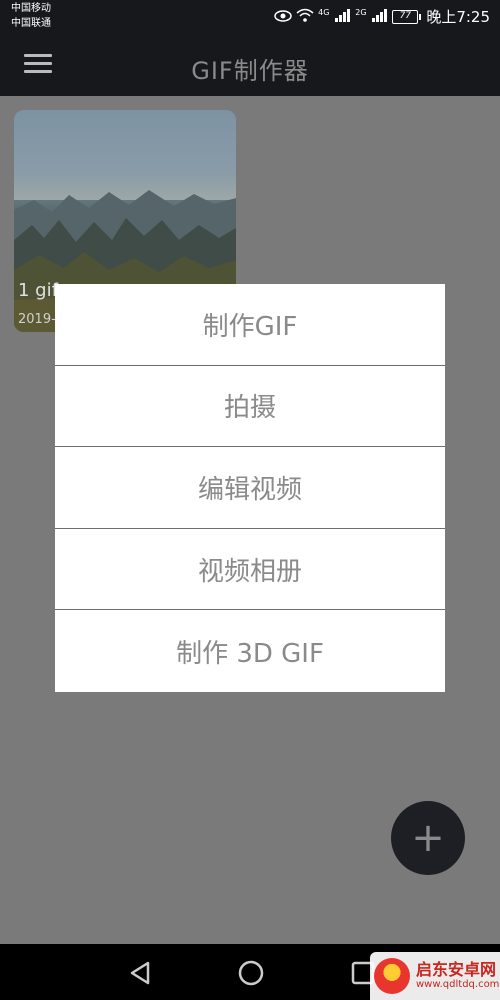 Image resolution: width=500 pixels, height=1000 pixels. What do you see at coordinates (31, 8) in the screenshot?
I see `carrier-primary: 中国移动` at bounding box center [31, 8].